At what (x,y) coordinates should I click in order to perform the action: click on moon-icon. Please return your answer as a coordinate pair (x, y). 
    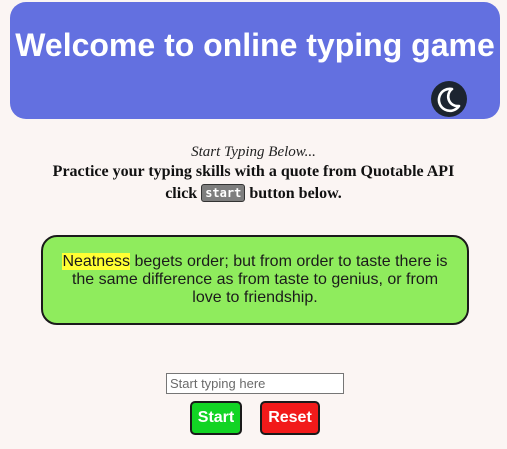
    Looking at the image, I should click on (449, 100).